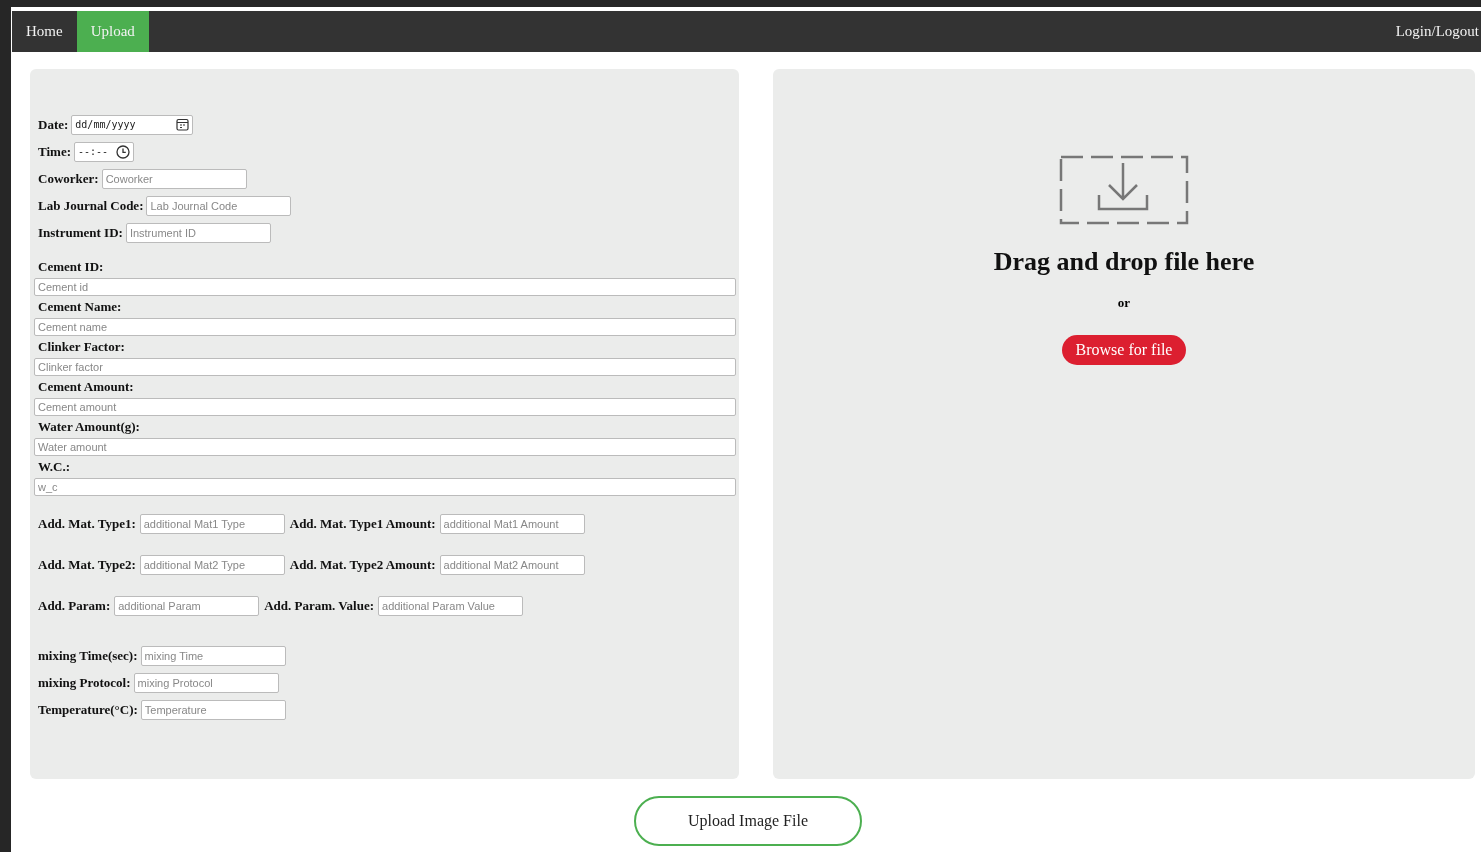  I want to click on field-label: W.C.:, so click(54, 467).